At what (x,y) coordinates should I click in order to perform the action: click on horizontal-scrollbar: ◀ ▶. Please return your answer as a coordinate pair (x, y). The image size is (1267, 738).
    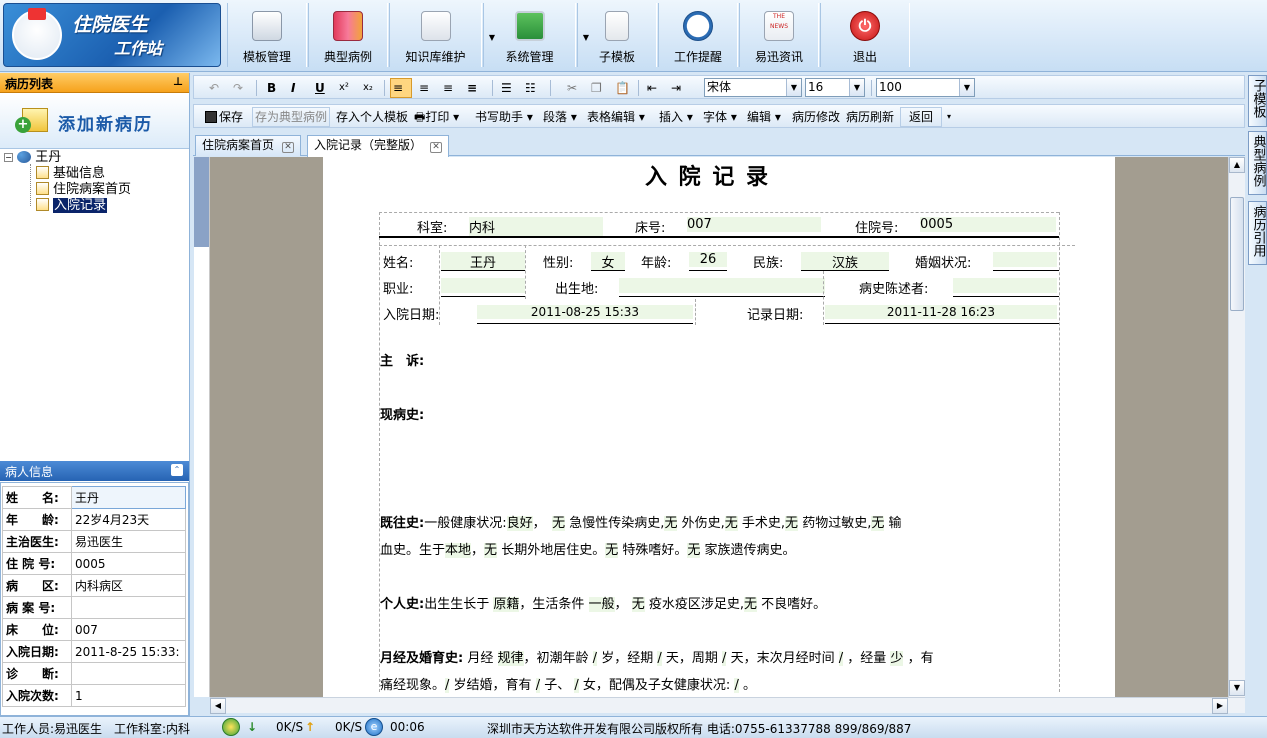
    Looking at the image, I should click on (727, 705).